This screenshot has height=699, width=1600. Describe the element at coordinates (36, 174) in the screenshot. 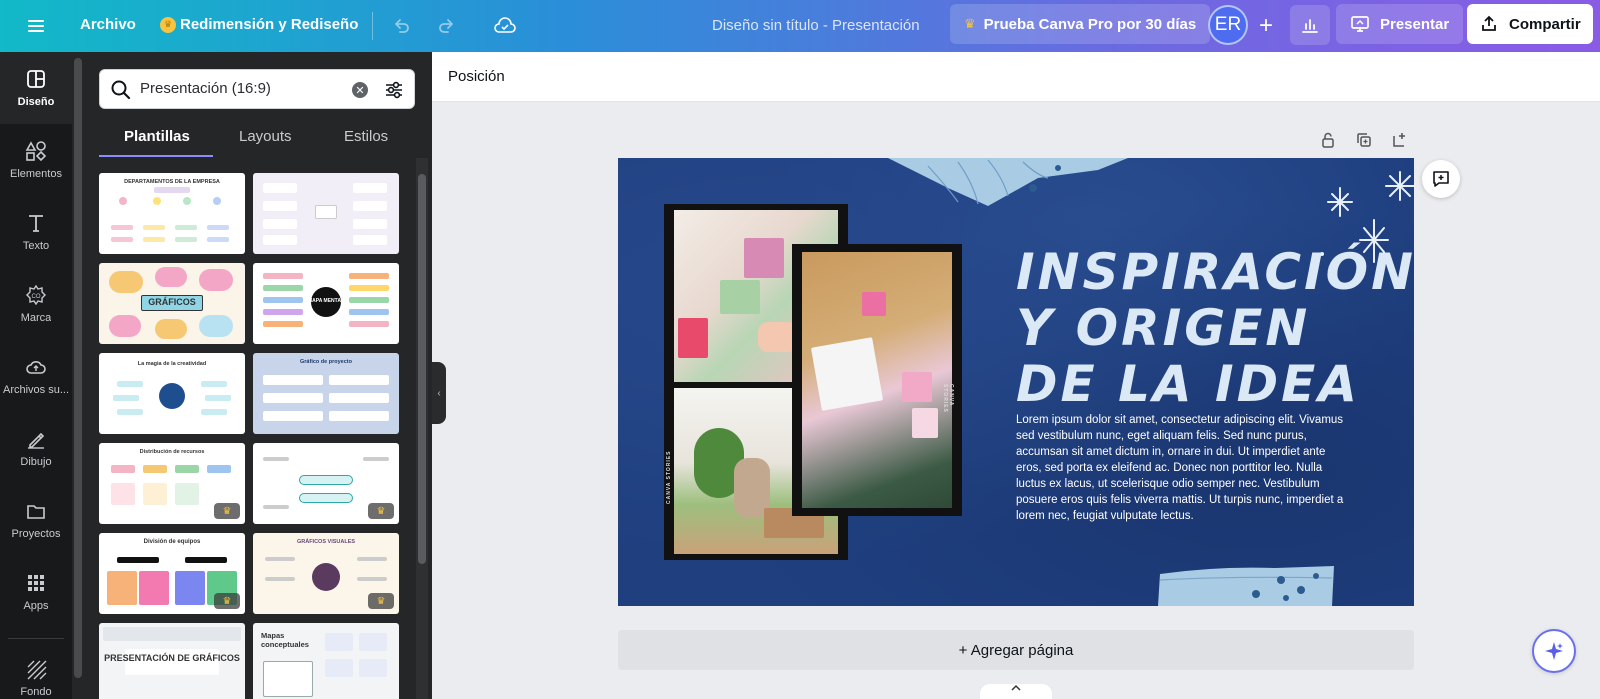

I see `rail-label: Elementos` at that location.